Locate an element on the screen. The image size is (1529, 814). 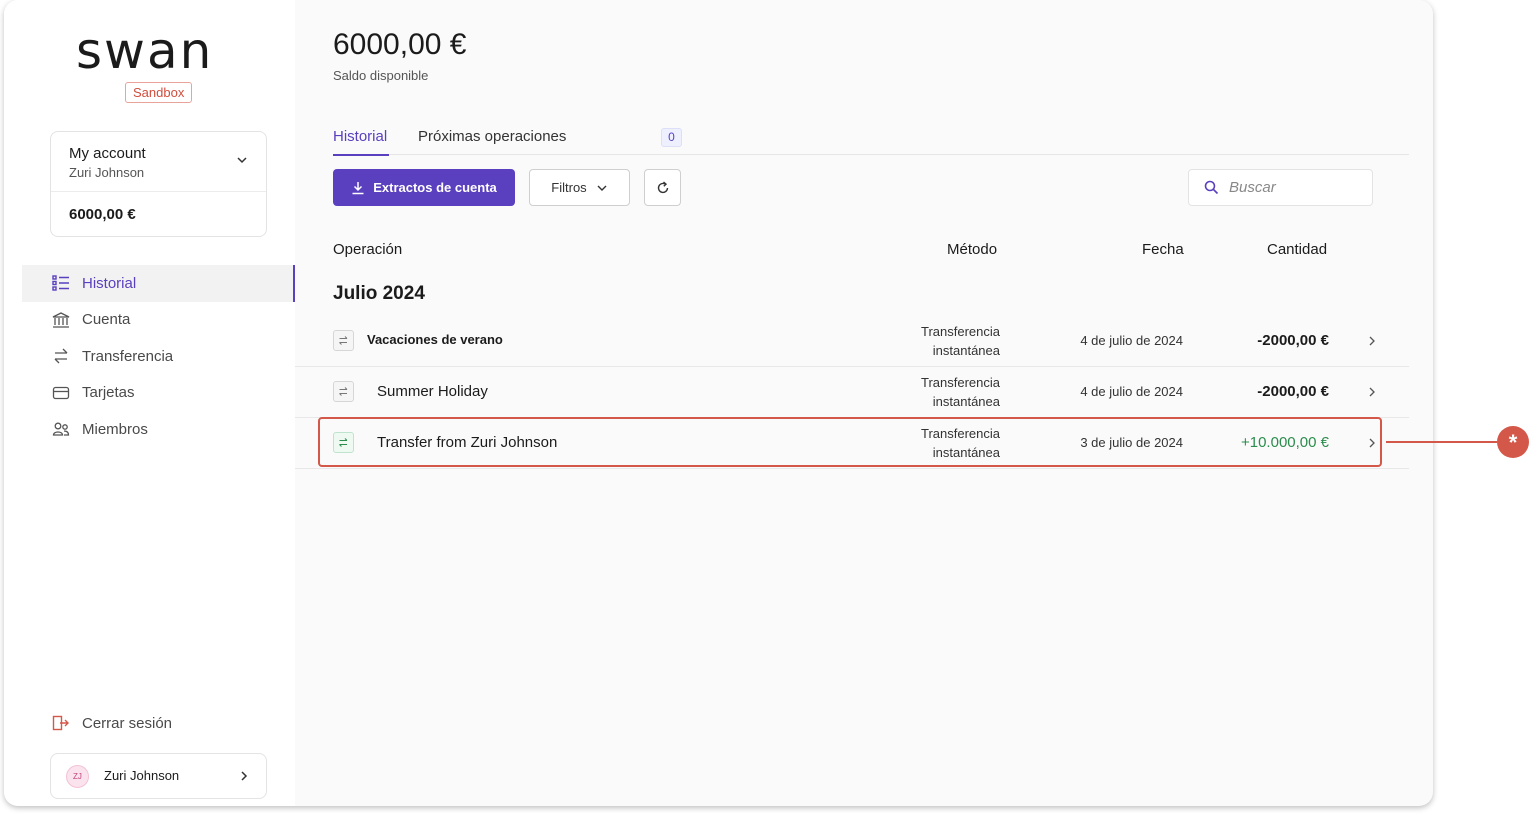
tab-proximas-operaciones: Próximas operaciones 0 is located at coordinates (550, 137).